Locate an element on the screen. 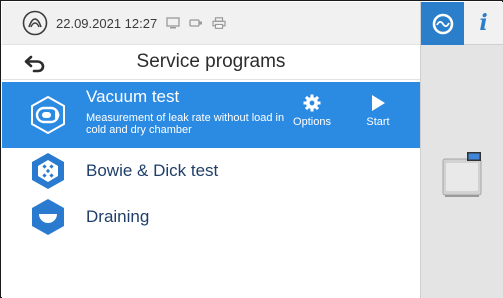 Image resolution: width=503 pixels, height=298 pixels. title-row: Service programs is located at coordinates (211, 62).